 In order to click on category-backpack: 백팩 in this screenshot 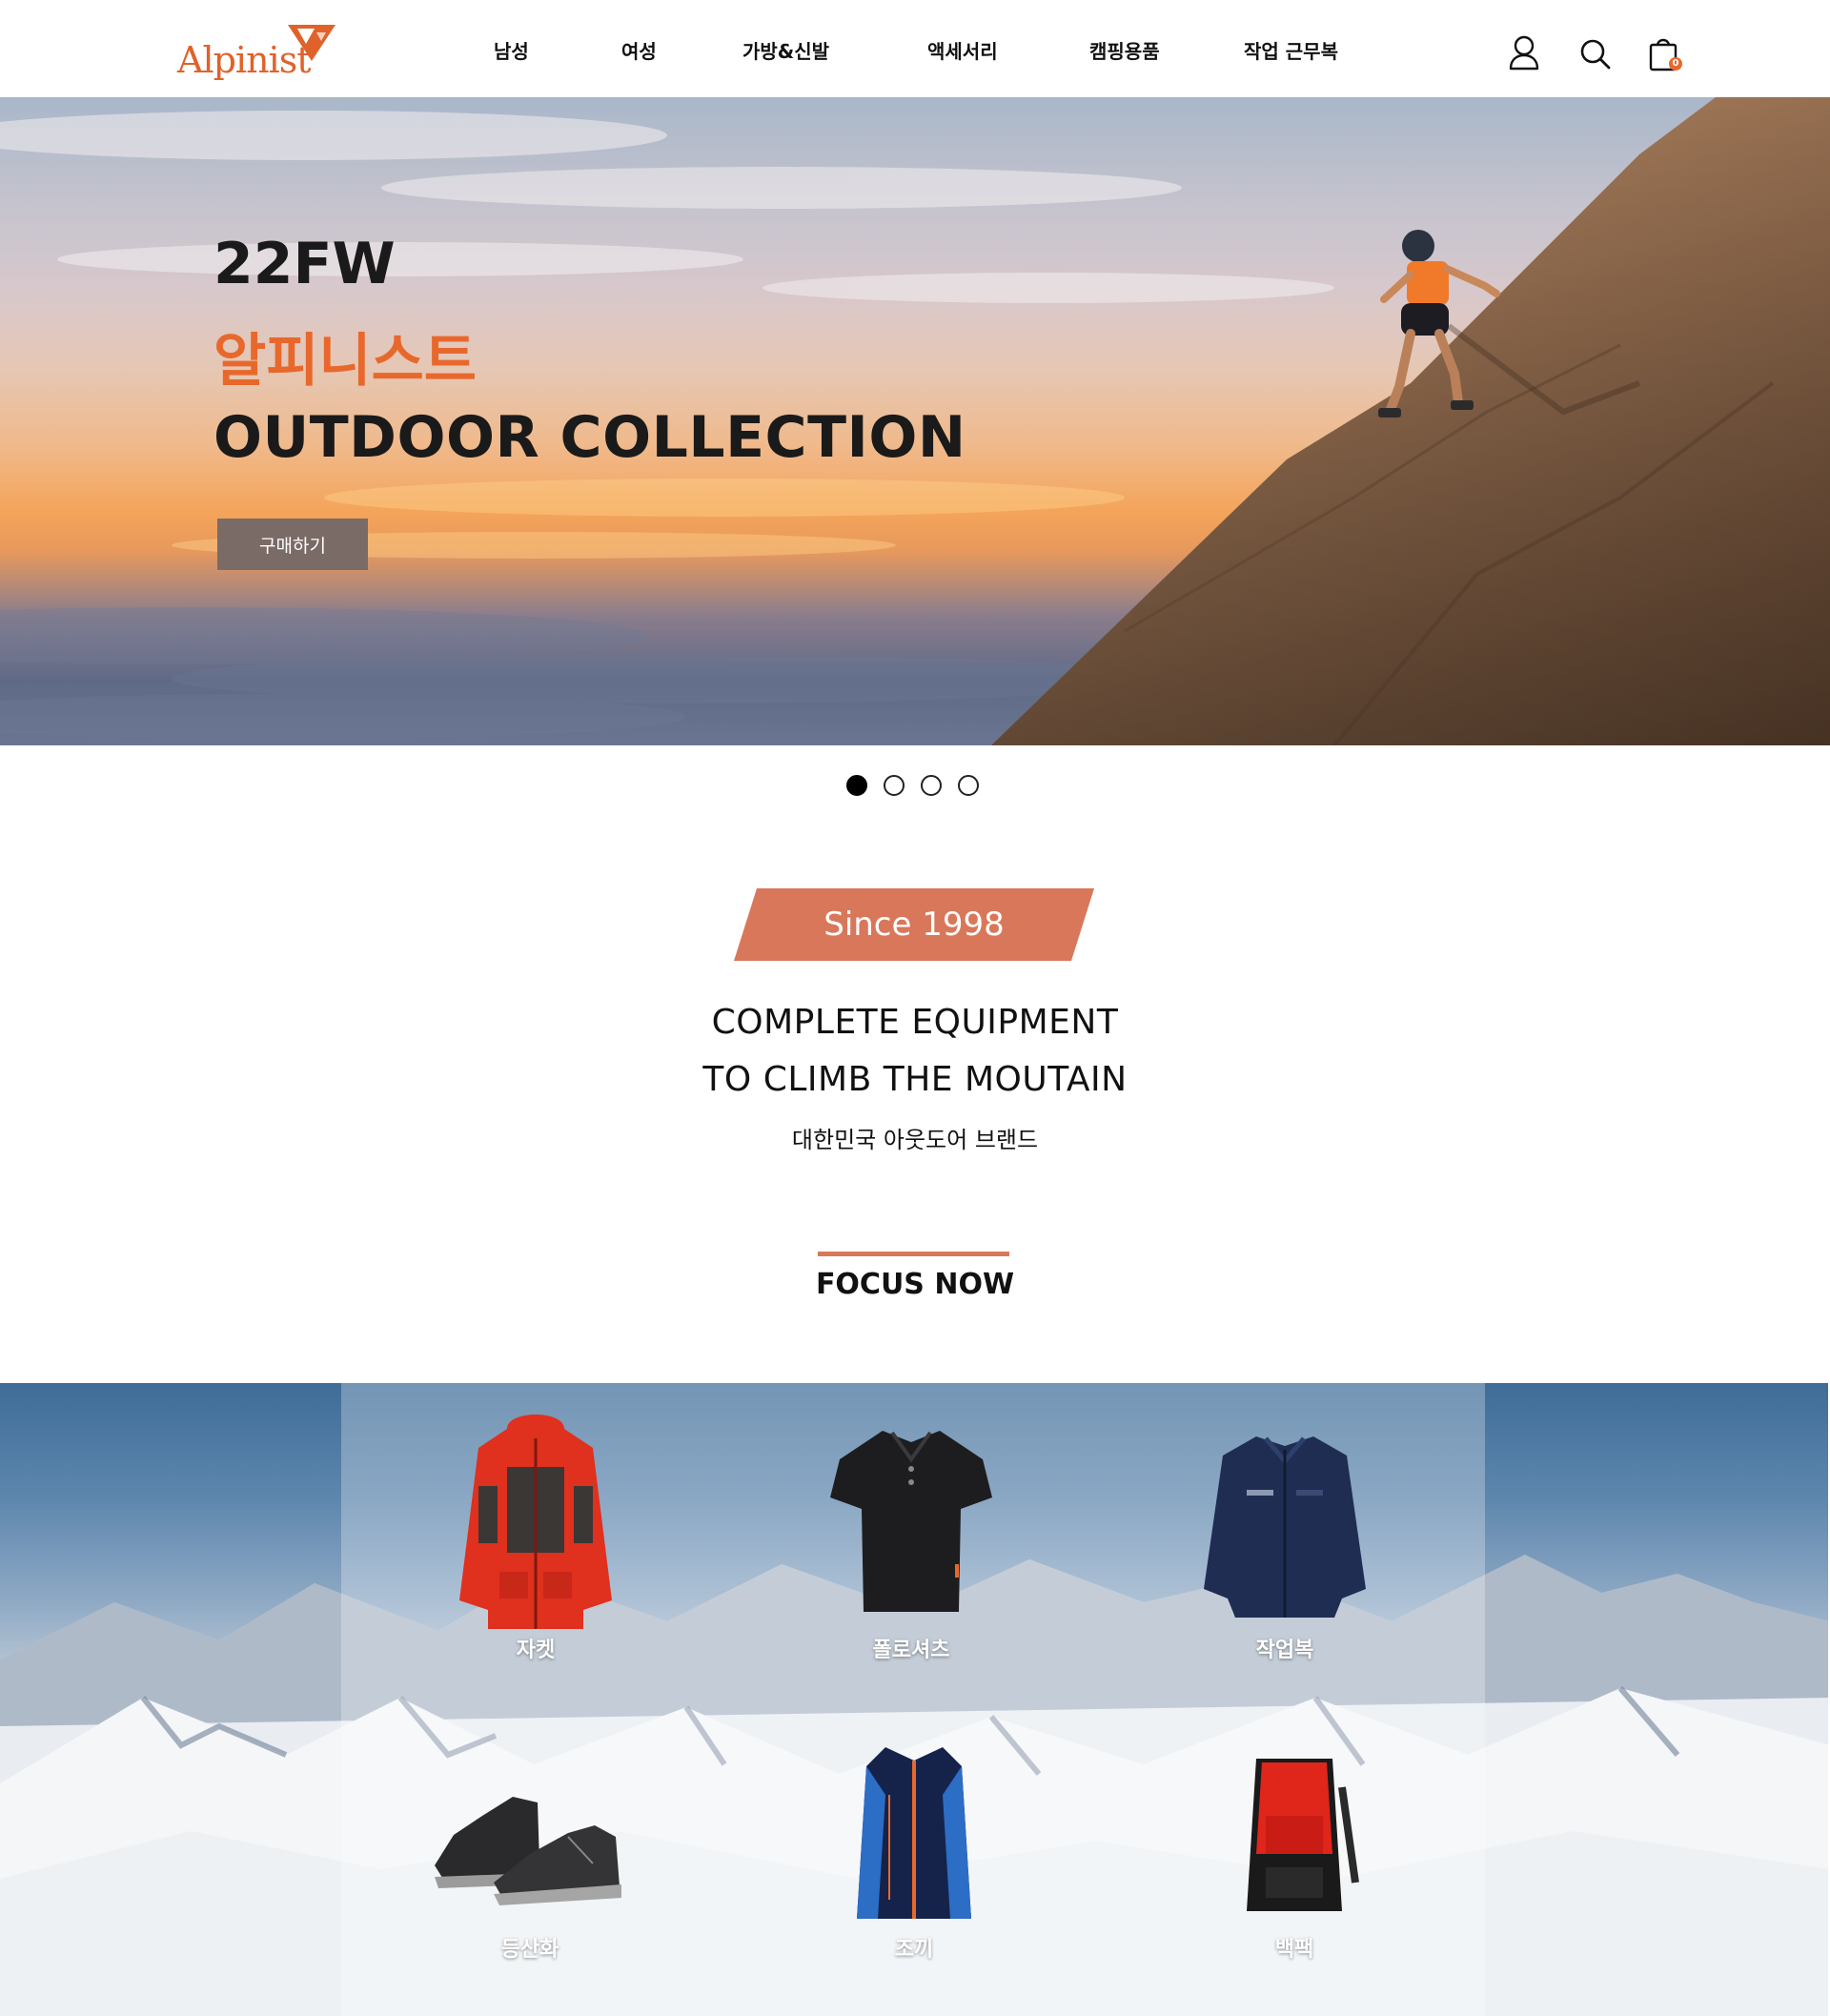, I will do `click(1294, 1861)`.